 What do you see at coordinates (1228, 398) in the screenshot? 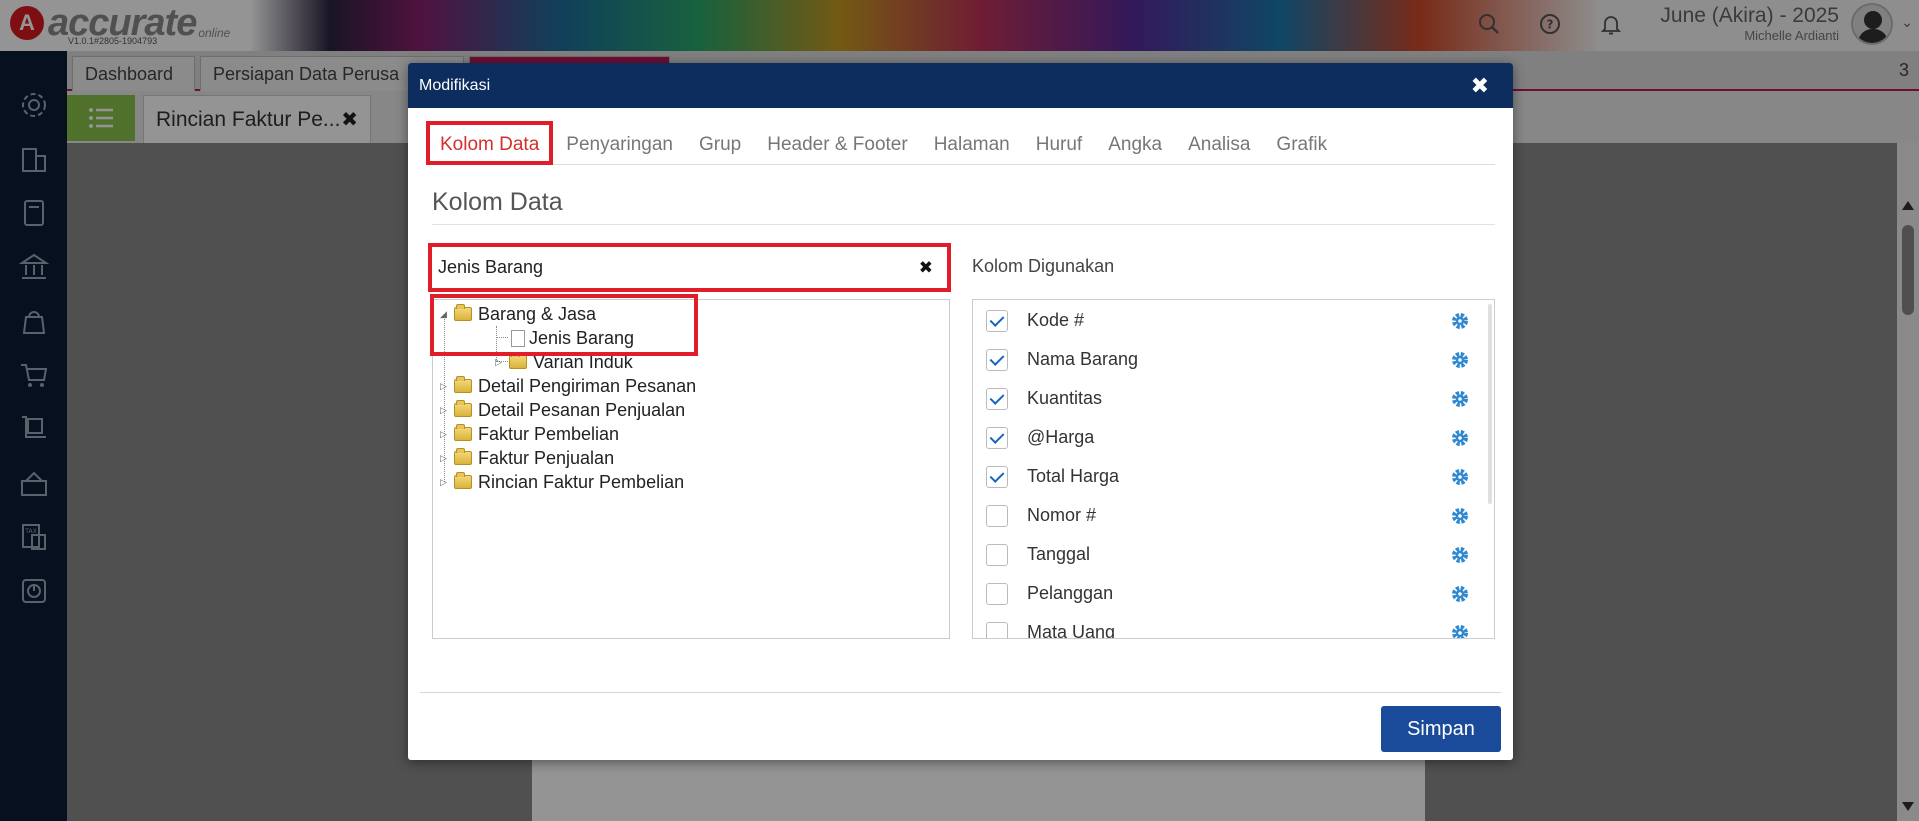
I see `list-item: Kuantitas` at bounding box center [1228, 398].